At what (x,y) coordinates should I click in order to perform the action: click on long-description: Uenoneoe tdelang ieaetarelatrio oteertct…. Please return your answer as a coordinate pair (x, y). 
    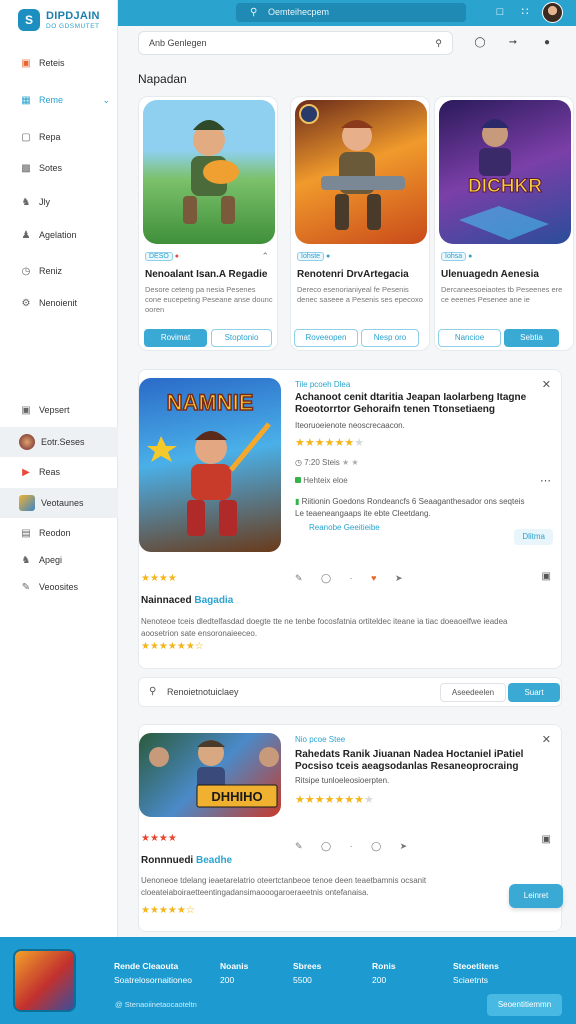
    Looking at the image, I should click on (284, 886).